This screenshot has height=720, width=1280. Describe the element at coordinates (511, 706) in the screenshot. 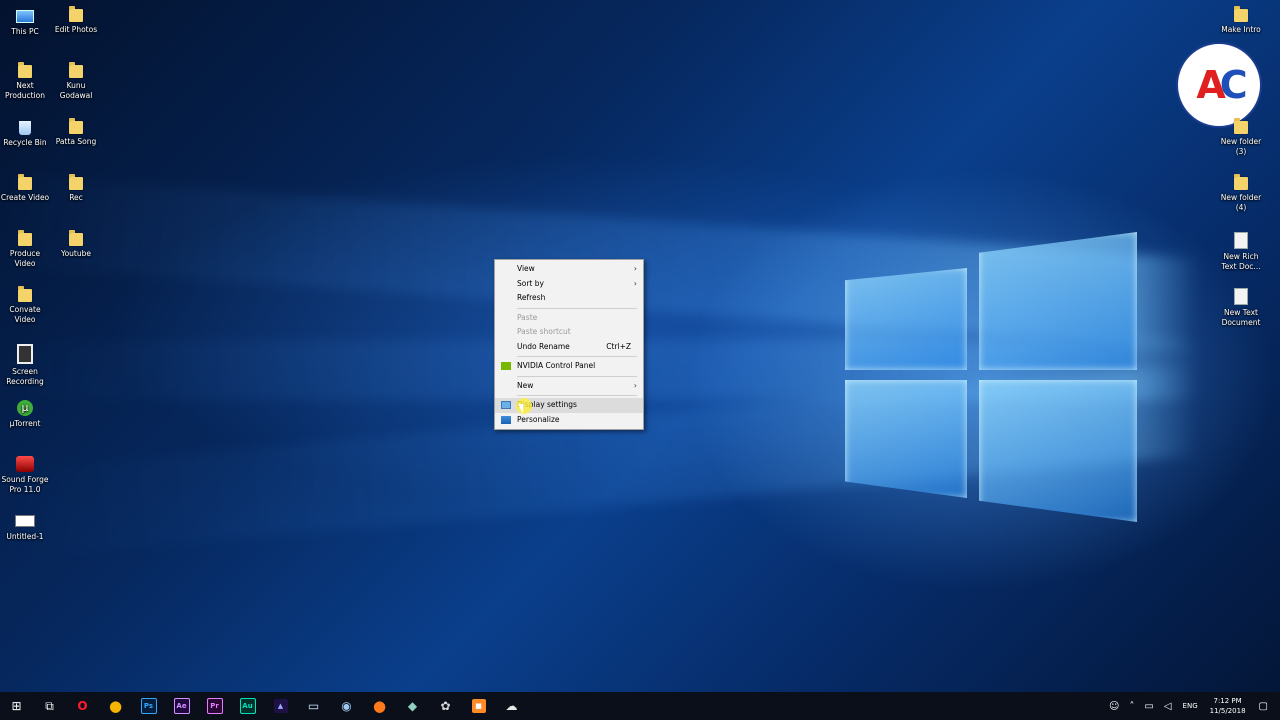

I see `cloud-app-icon: ☁` at that location.